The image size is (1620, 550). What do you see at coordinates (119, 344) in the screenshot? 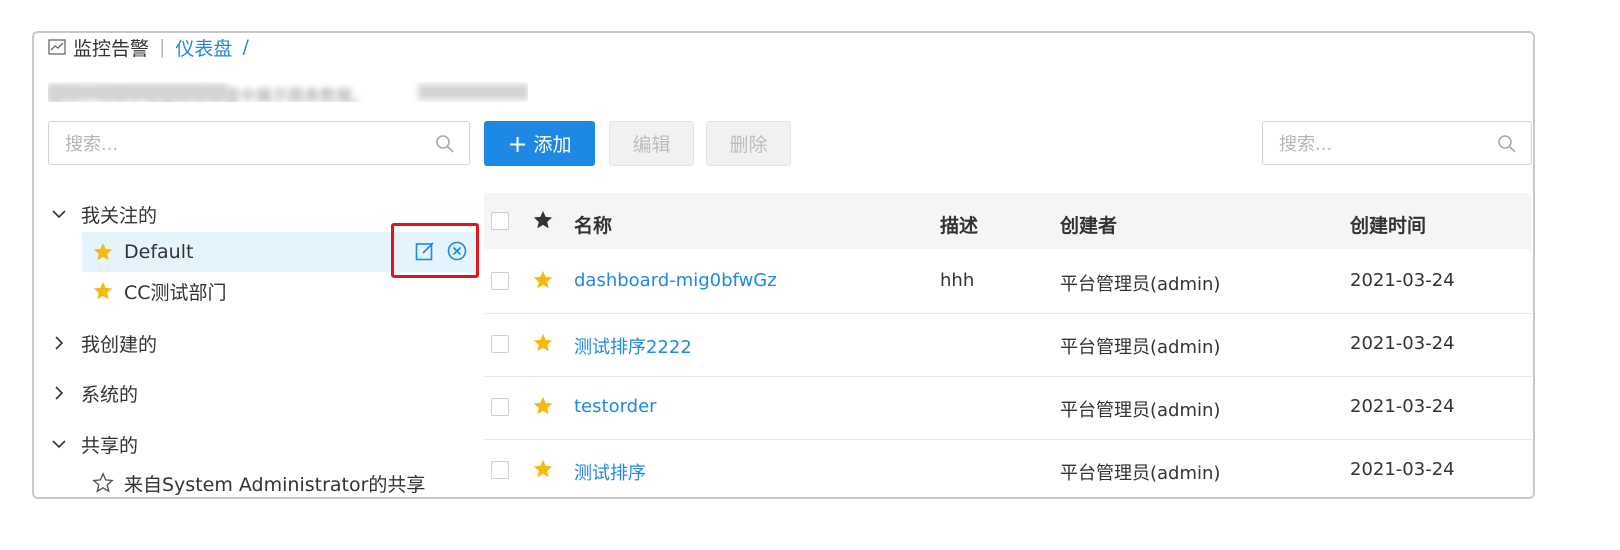
I see `tree-group-label: 我创建的` at bounding box center [119, 344].